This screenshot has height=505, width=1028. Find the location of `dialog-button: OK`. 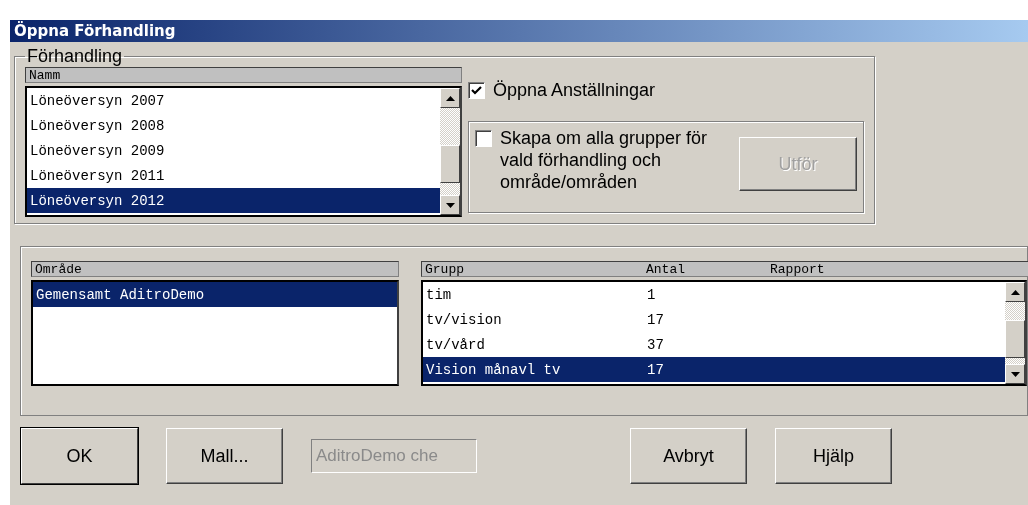

dialog-button: OK is located at coordinates (79, 456).